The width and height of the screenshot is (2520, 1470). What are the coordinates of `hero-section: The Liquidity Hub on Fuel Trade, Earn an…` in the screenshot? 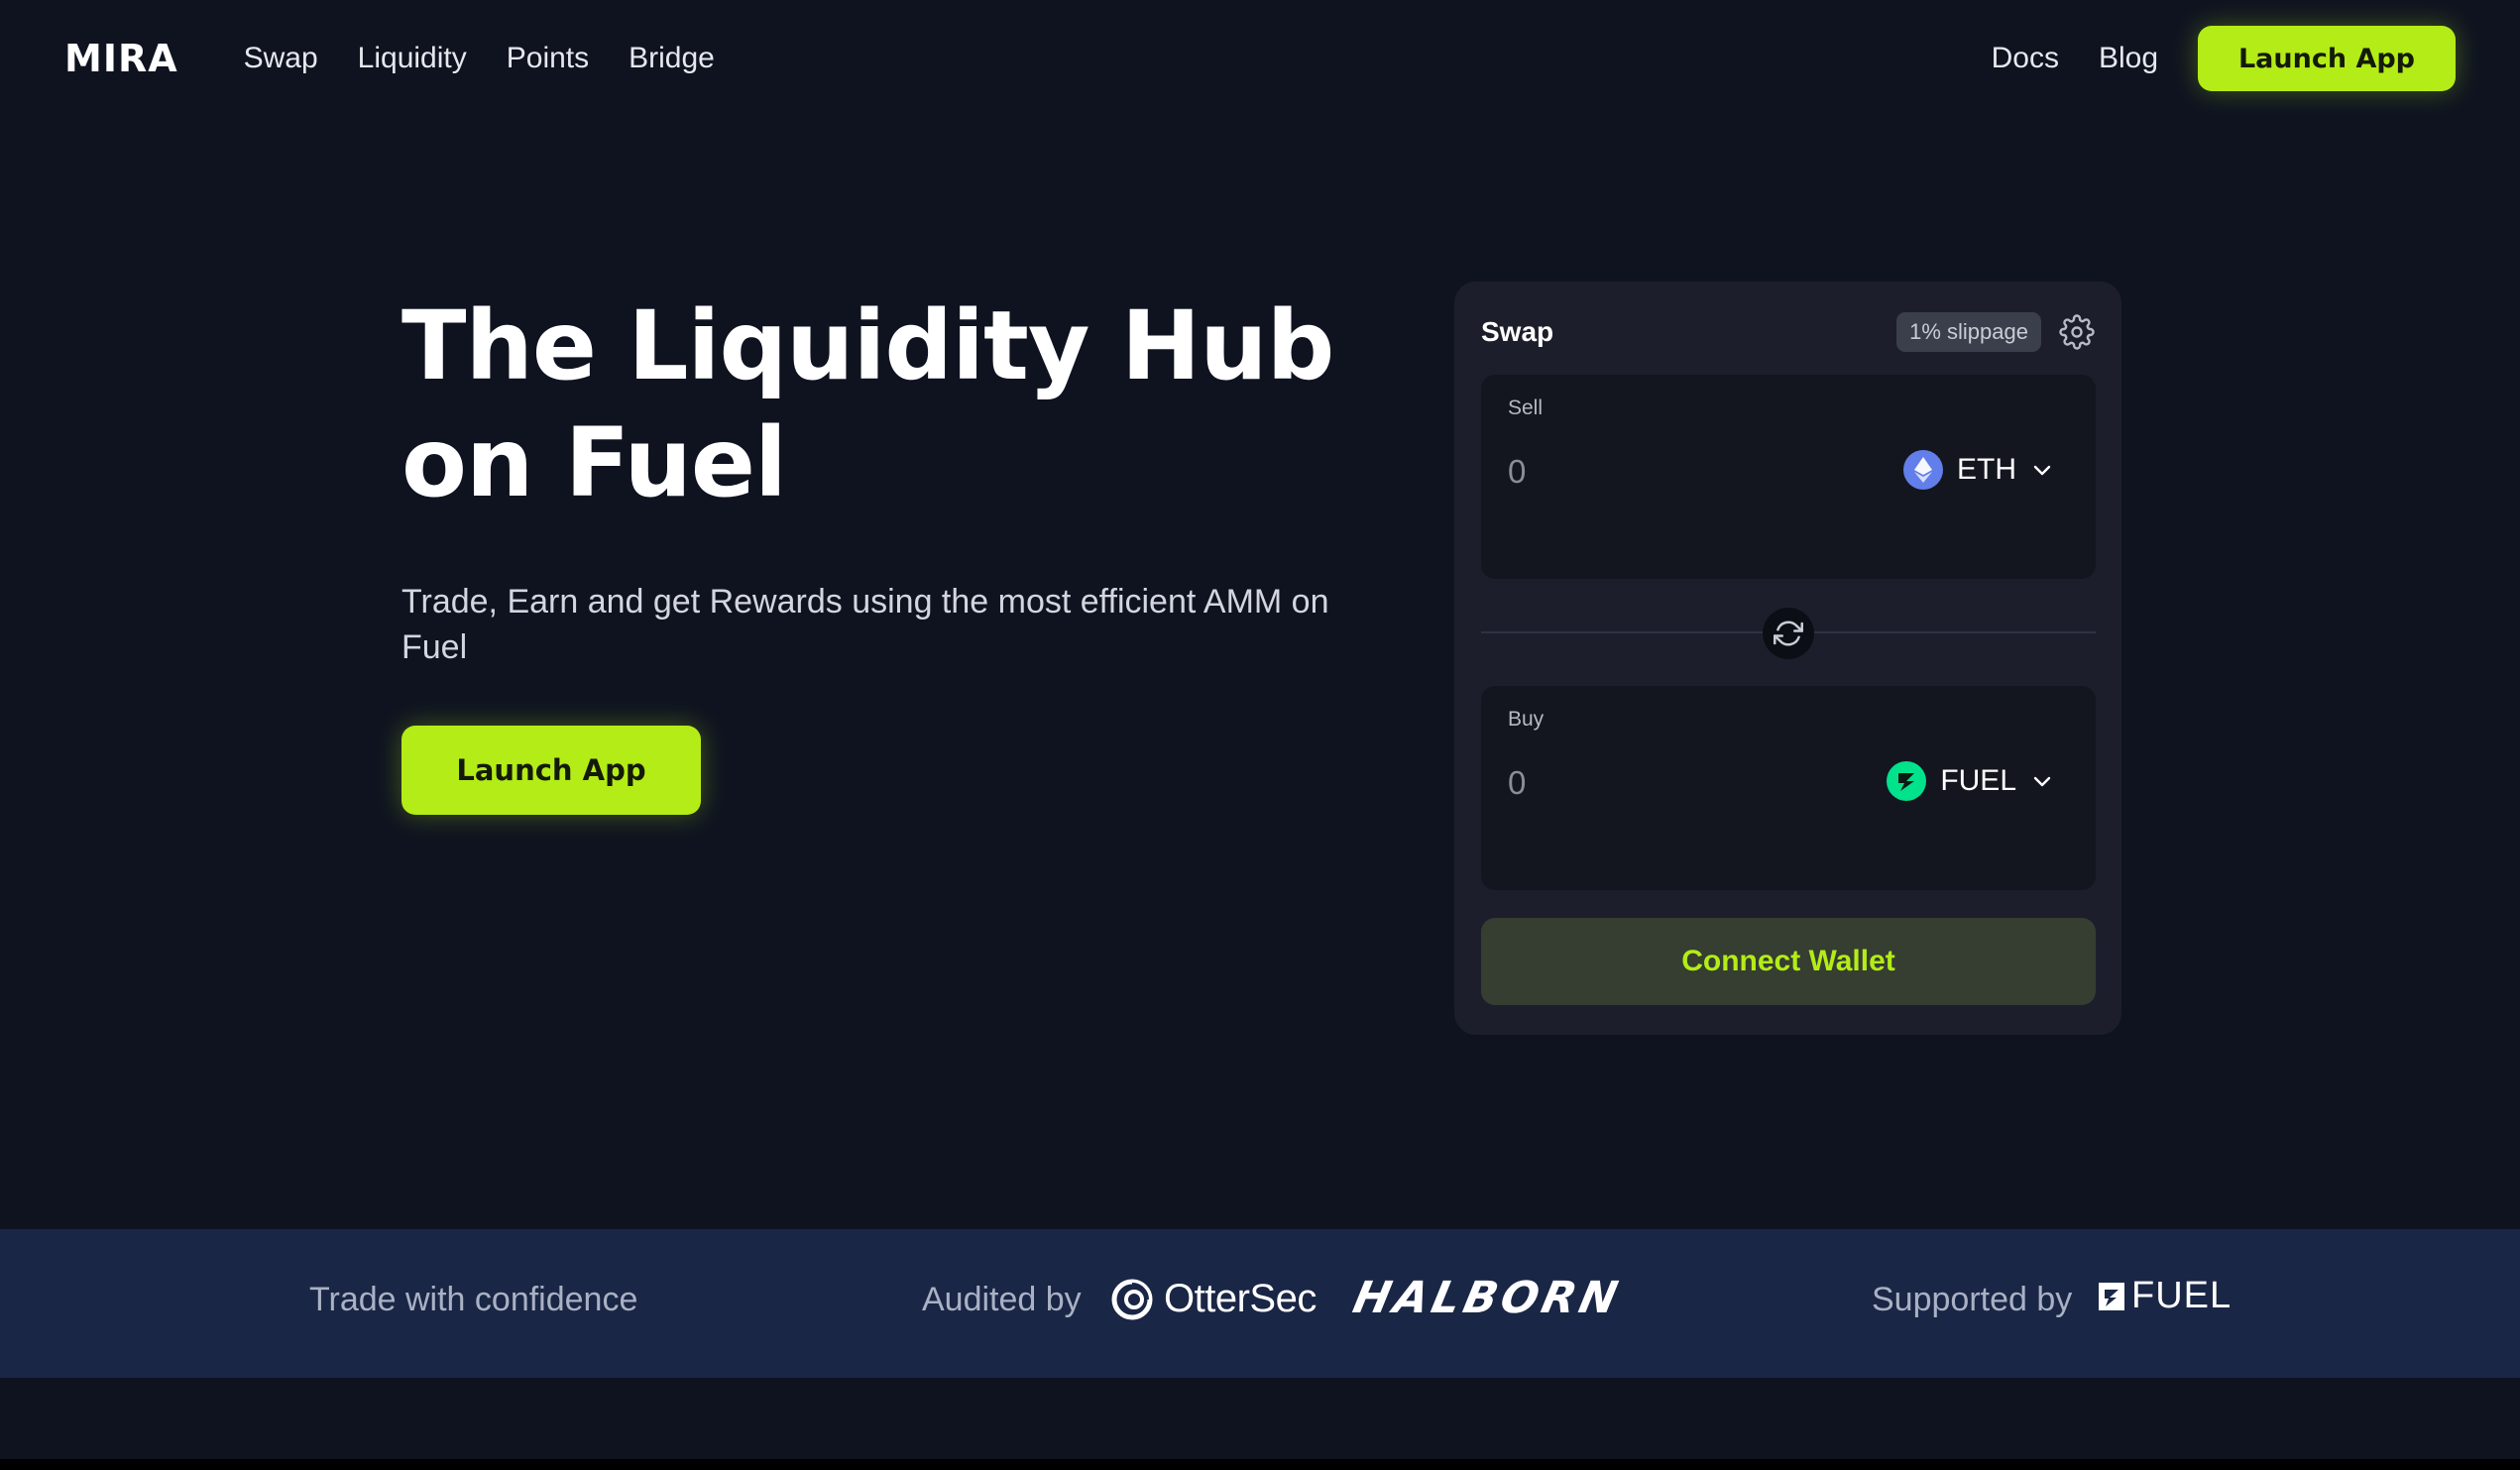 It's located at (877, 551).